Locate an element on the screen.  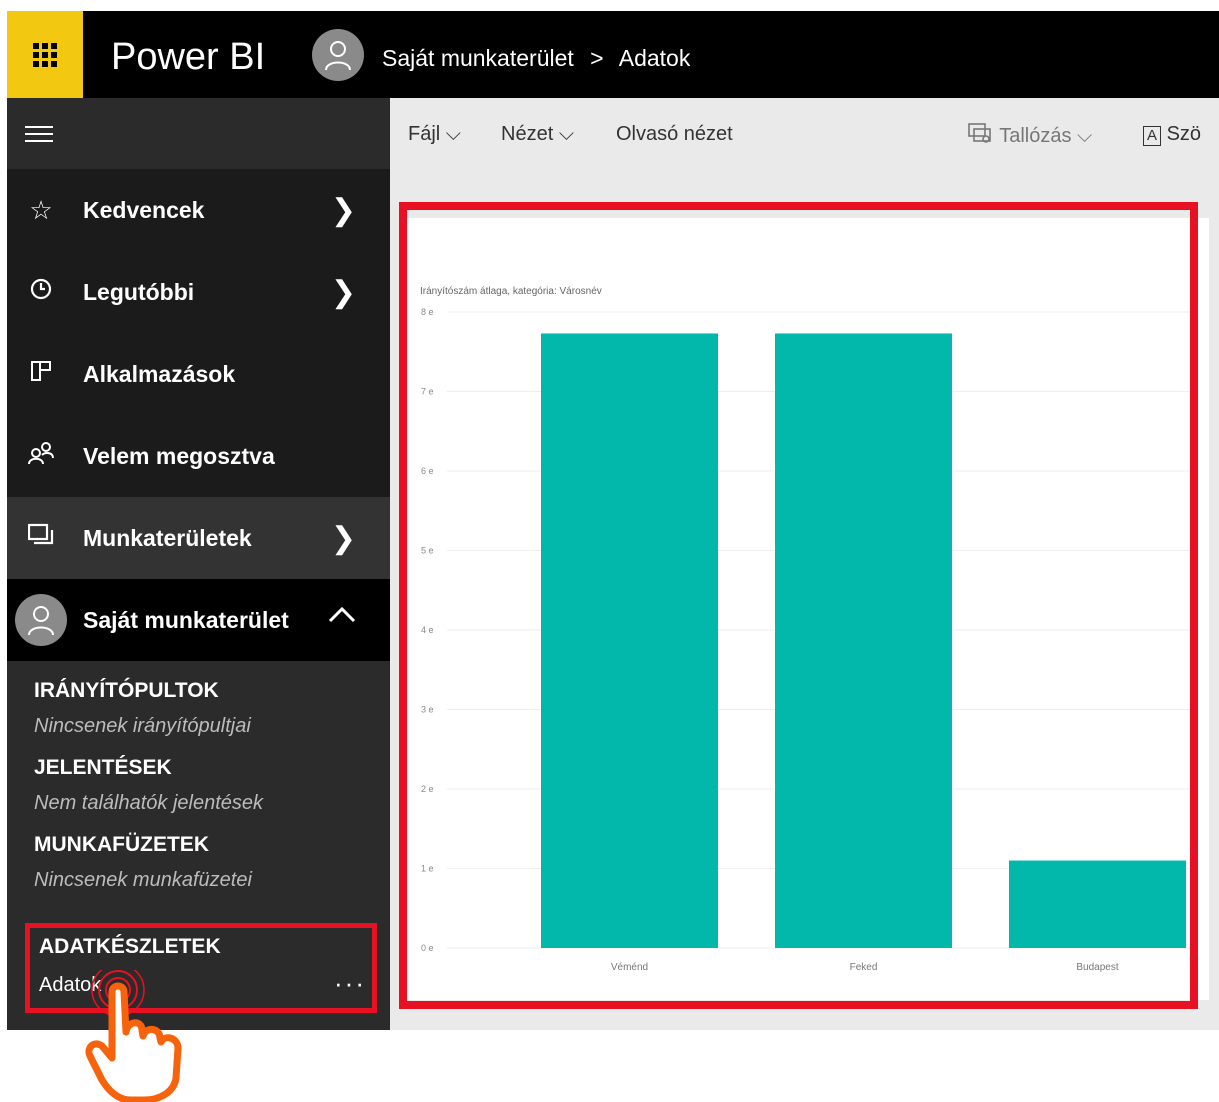
section-title: MUNKAFÜZETEK is located at coordinates (198, 845).